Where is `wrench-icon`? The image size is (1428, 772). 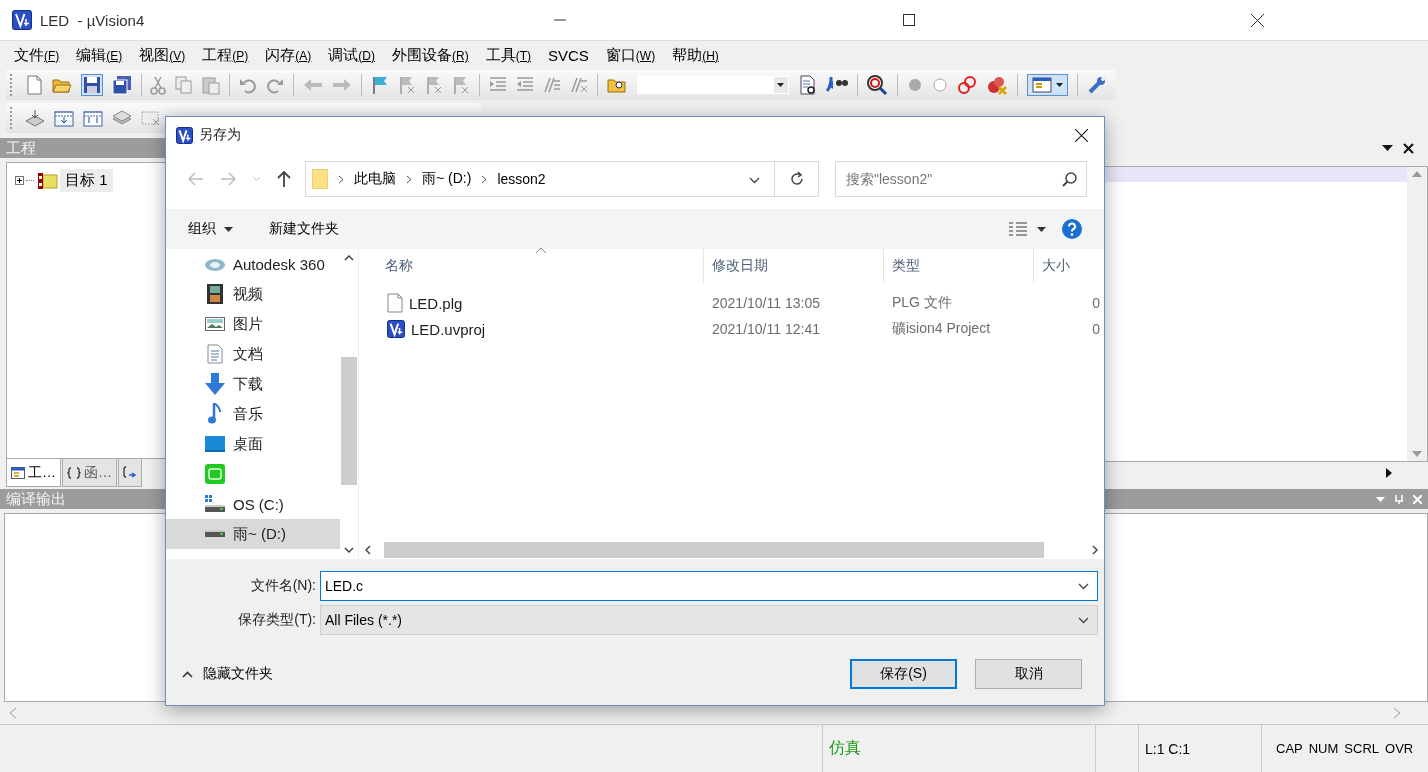 wrench-icon is located at coordinates (1097, 85).